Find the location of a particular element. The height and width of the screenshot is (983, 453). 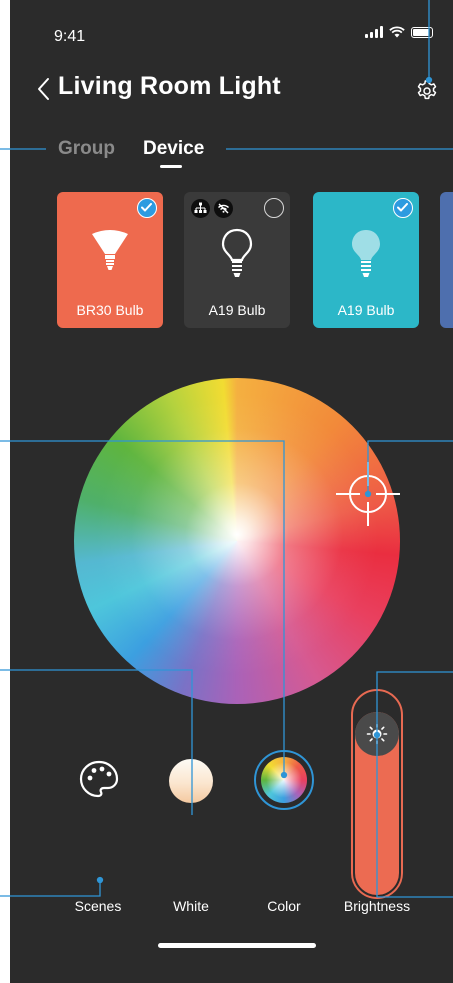

device-card-br30: BR30 Bulb is located at coordinates (110, 260).